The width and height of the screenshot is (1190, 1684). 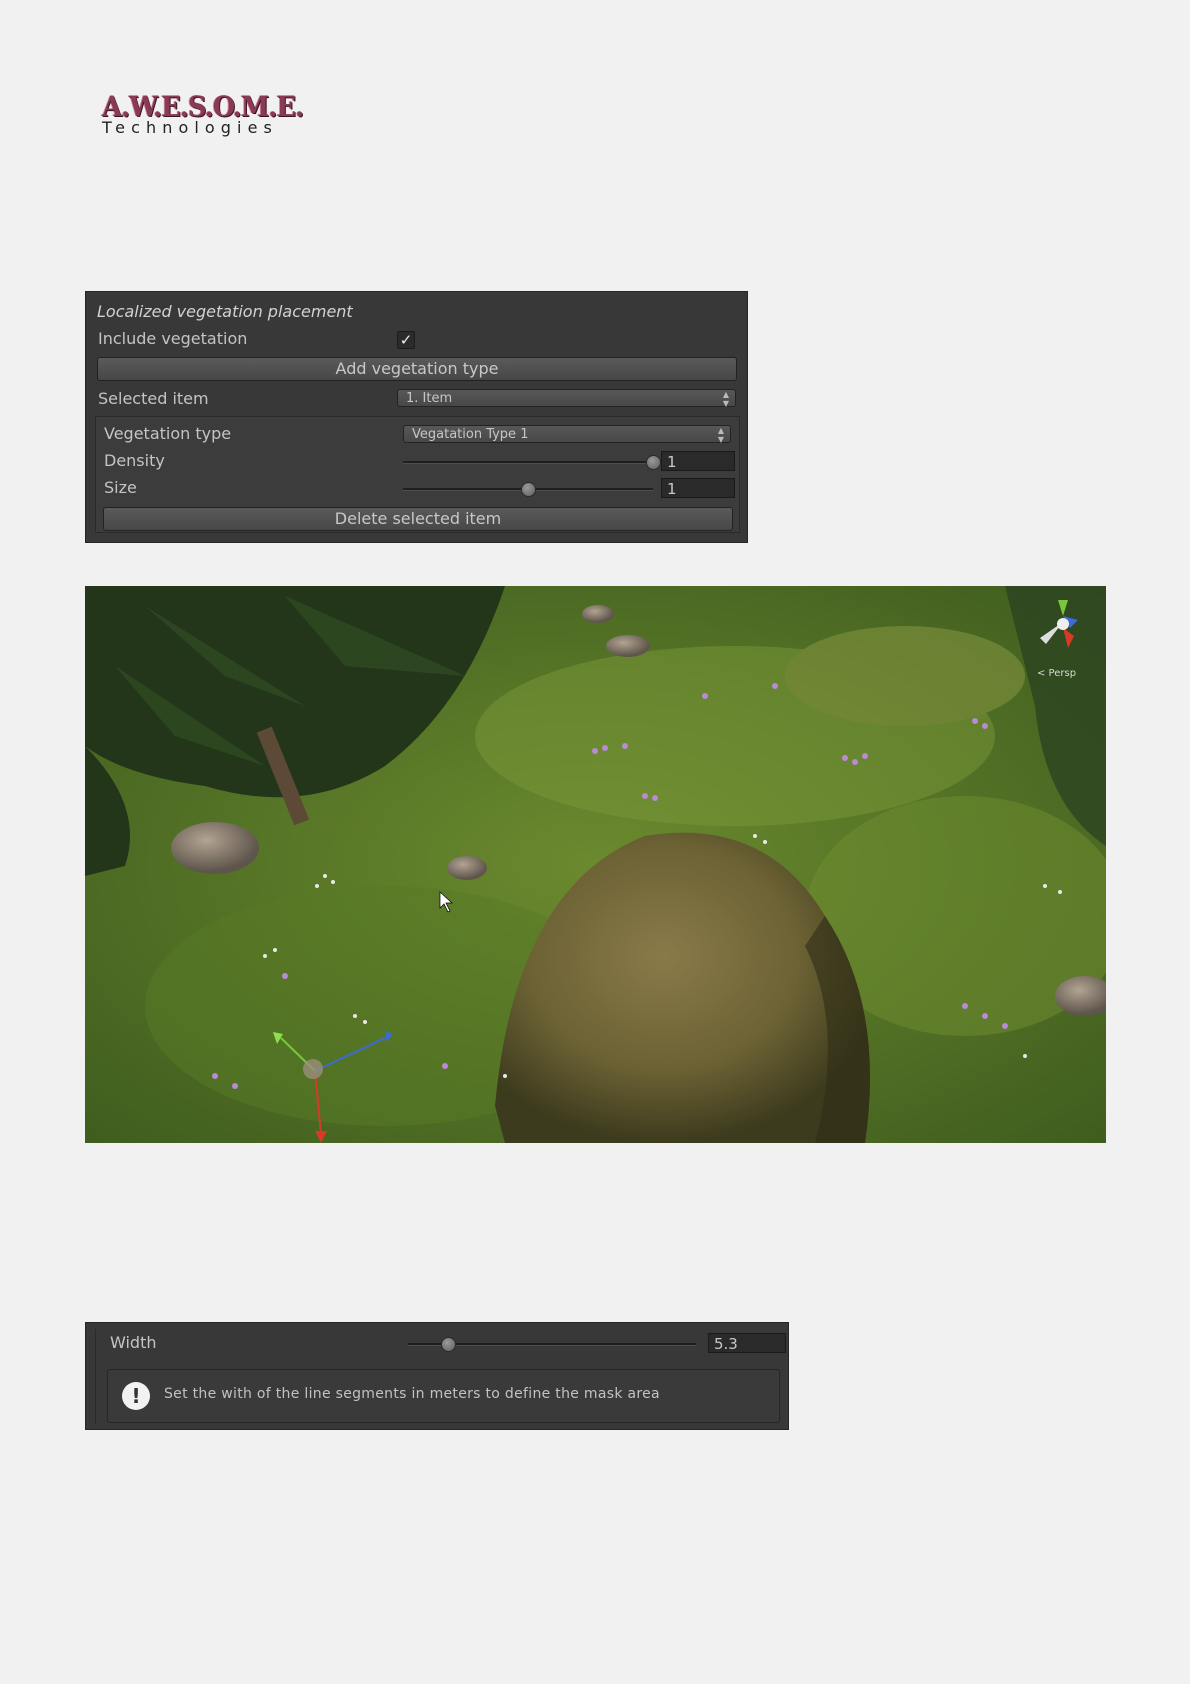 I want to click on width-slider-thumb, so click(x=449, y=1344).